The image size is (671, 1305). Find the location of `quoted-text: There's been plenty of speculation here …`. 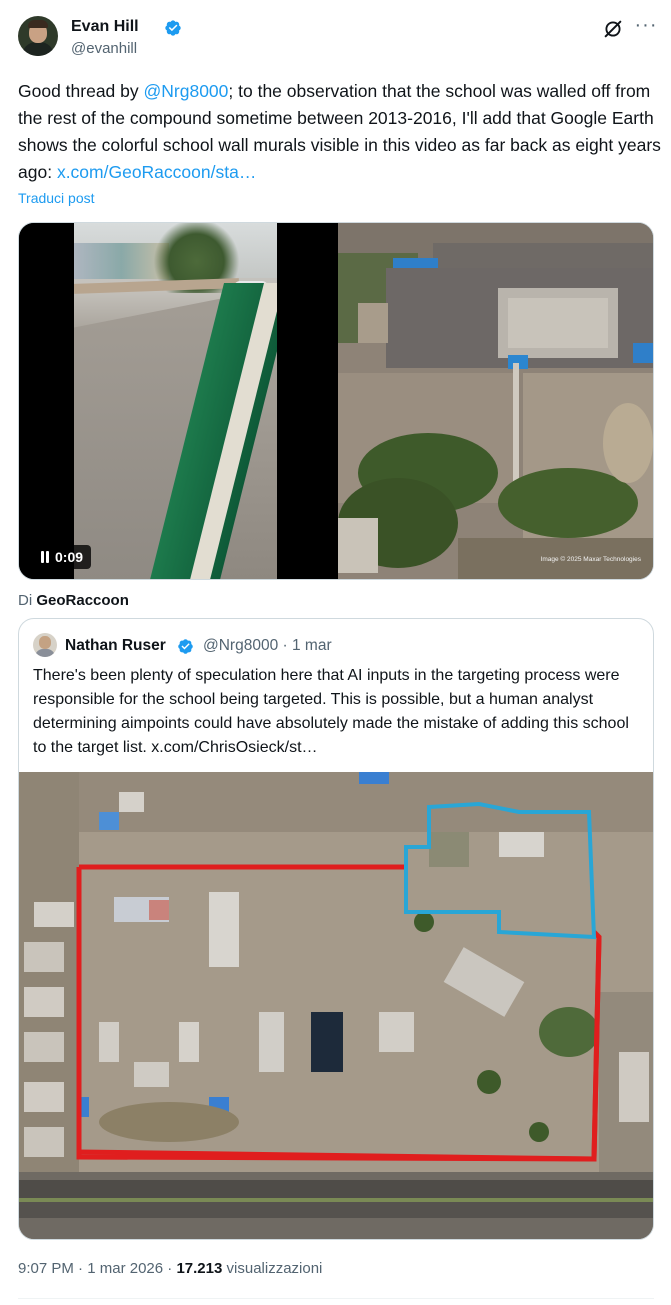

quoted-text: There's been plenty of speculation here … is located at coordinates (331, 711).